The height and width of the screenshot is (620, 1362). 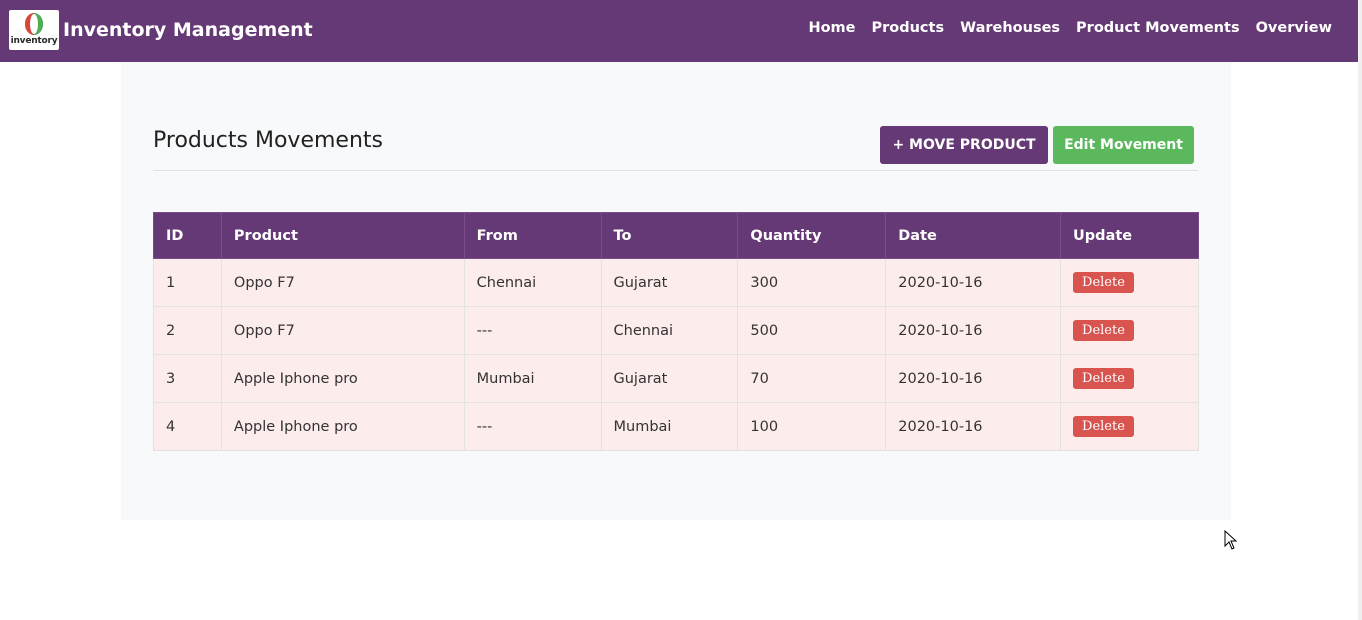 I want to click on header-date: Date, so click(x=973, y=235).